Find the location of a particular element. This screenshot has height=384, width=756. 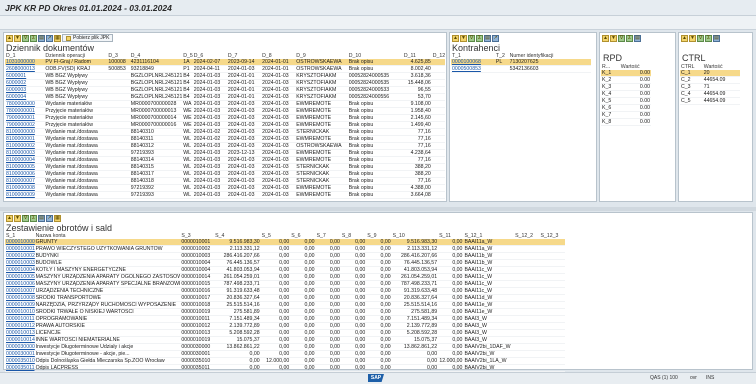

horizontal-splitter is located at coordinates (378, 209).